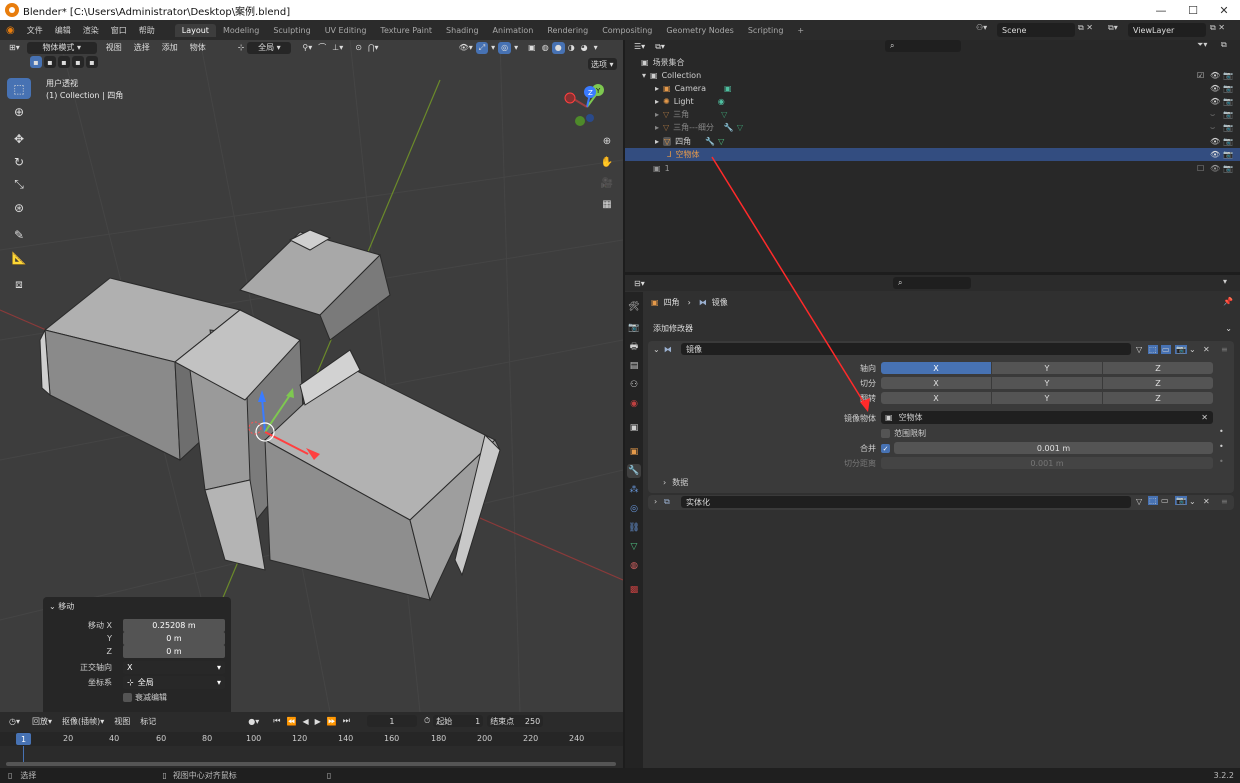 Image resolution: width=1240 pixels, height=783 pixels. Describe the element at coordinates (19, 184) in the screenshot. I see `scale-tool: ⤡` at that location.